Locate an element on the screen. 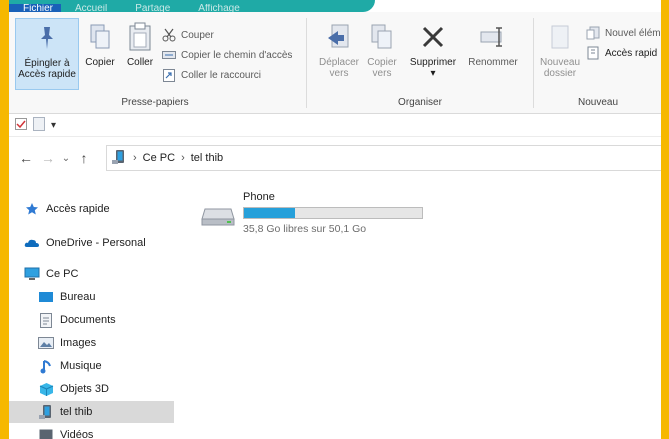 The width and height of the screenshot is (669, 439). copy-to-label-1: Copier is located at coordinates (382, 62).